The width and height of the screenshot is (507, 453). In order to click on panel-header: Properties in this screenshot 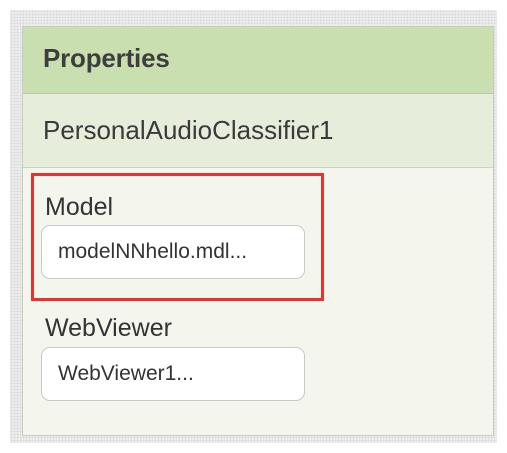, I will do `click(258, 60)`.